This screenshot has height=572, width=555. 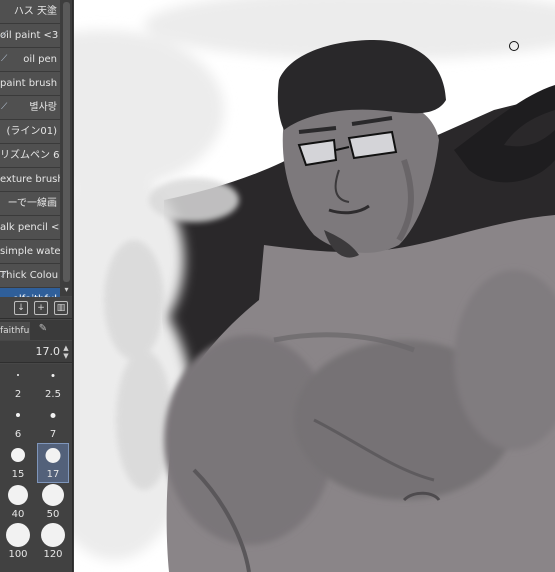 I want to click on brush-size-cell: 2, so click(x=18, y=383).